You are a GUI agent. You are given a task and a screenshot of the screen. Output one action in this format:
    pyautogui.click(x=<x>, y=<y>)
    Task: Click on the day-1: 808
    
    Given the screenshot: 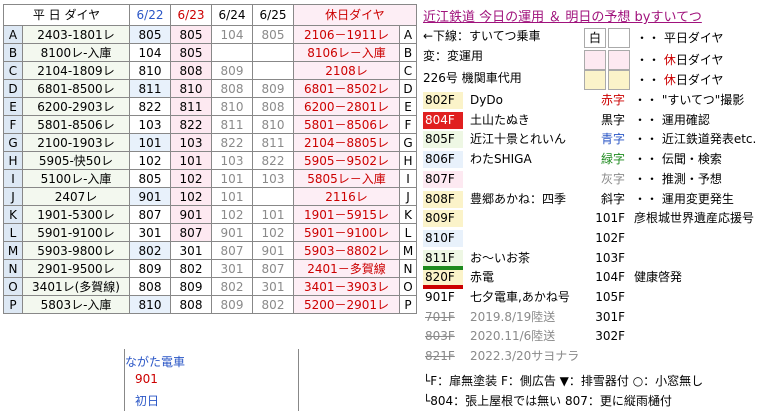 What is the action you would take?
    pyautogui.click(x=150, y=286)
    